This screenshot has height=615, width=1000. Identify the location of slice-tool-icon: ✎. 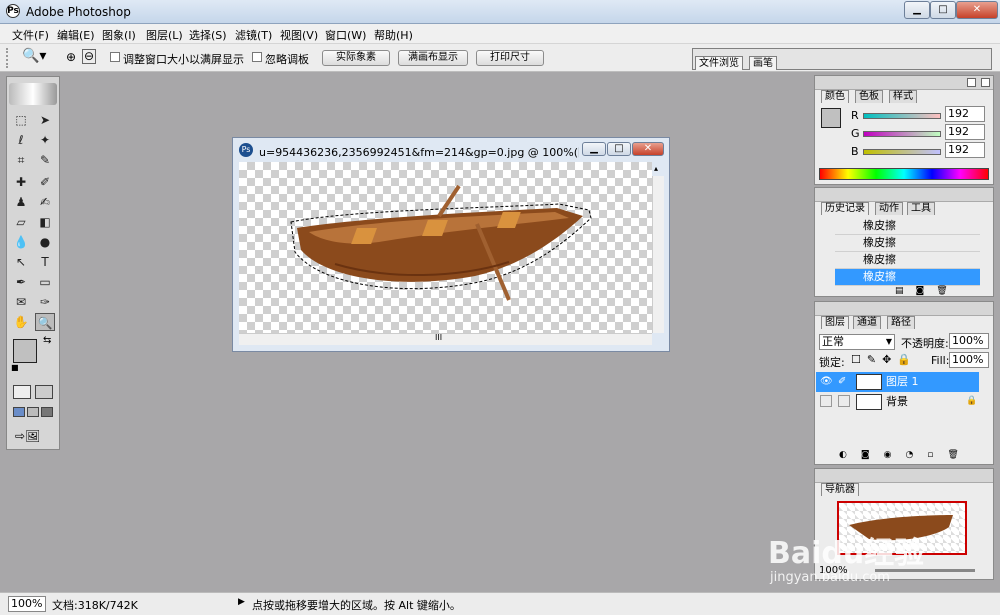
(45, 160).